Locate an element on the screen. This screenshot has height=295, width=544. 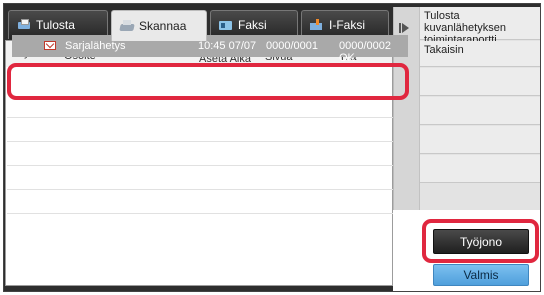
mail-icon is located at coordinates (50, 45).